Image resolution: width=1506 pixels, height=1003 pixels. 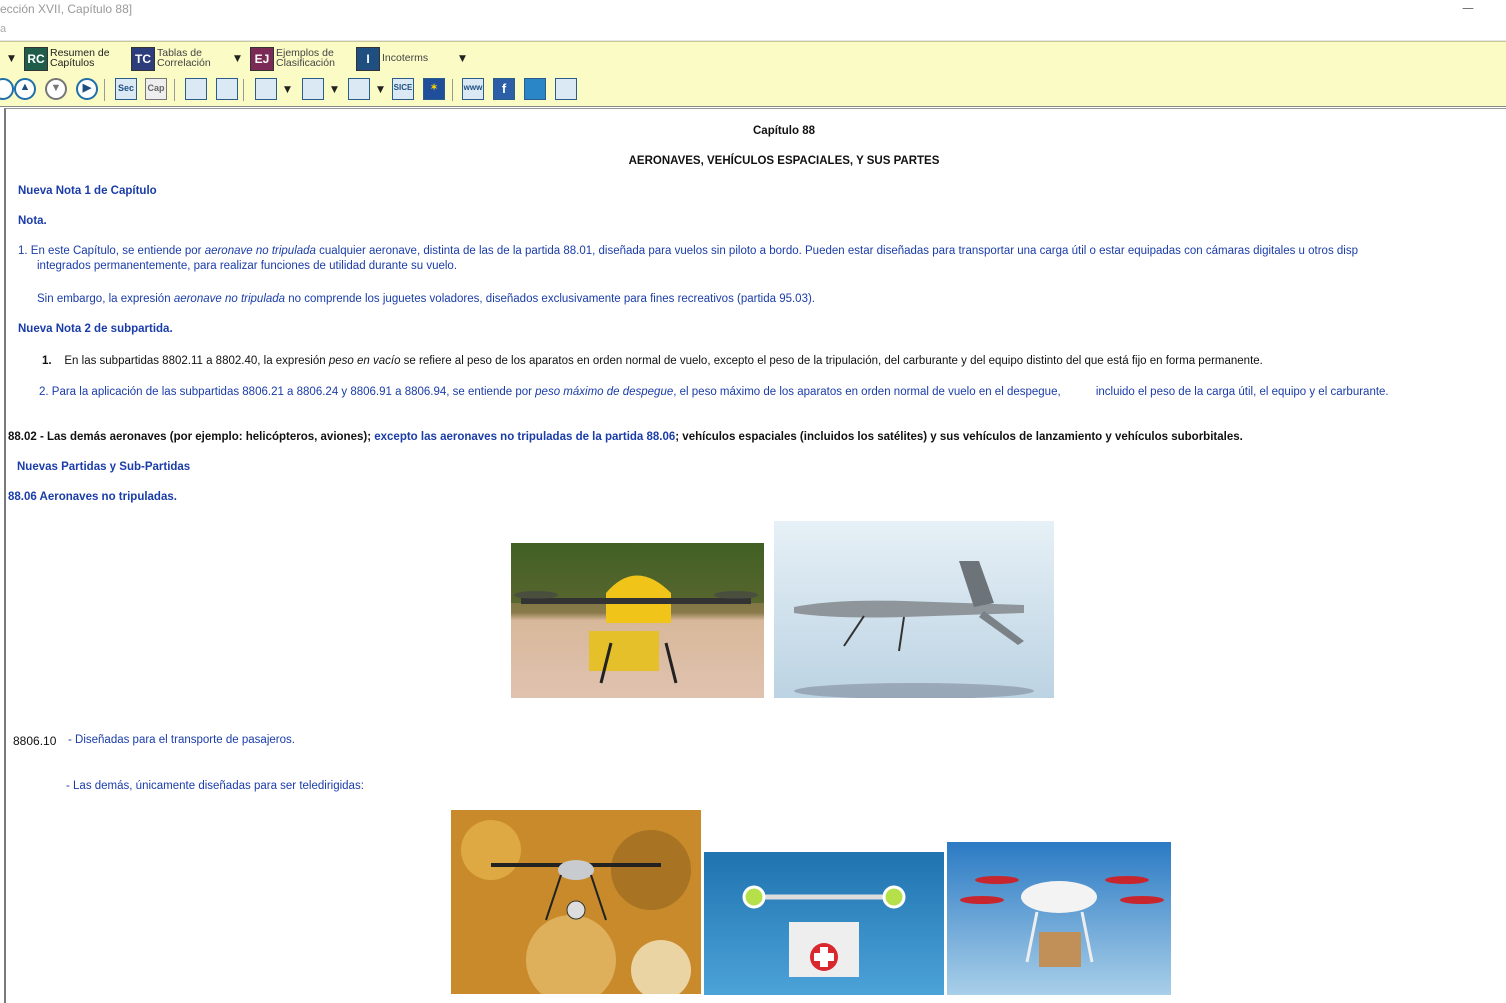 What do you see at coordinates (87, 89) in the screenshot?
I see `play-icon: ▶` at bounding box center [87, 89].